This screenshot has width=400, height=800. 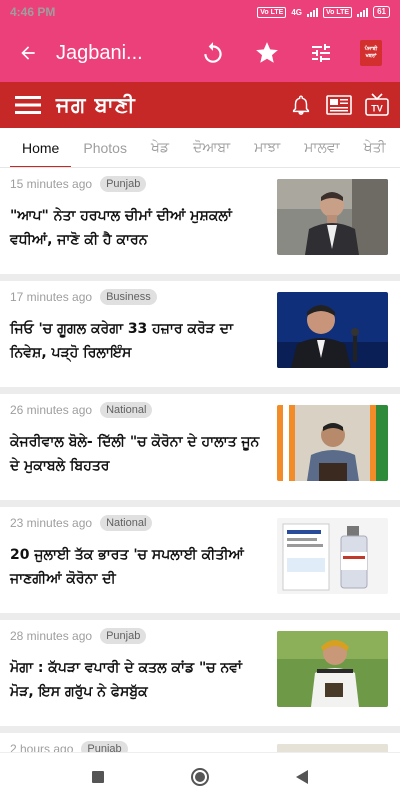 I want to click on status-icons: Vo LTE 4G Vo LTE 61, so click(x=323, y=12).